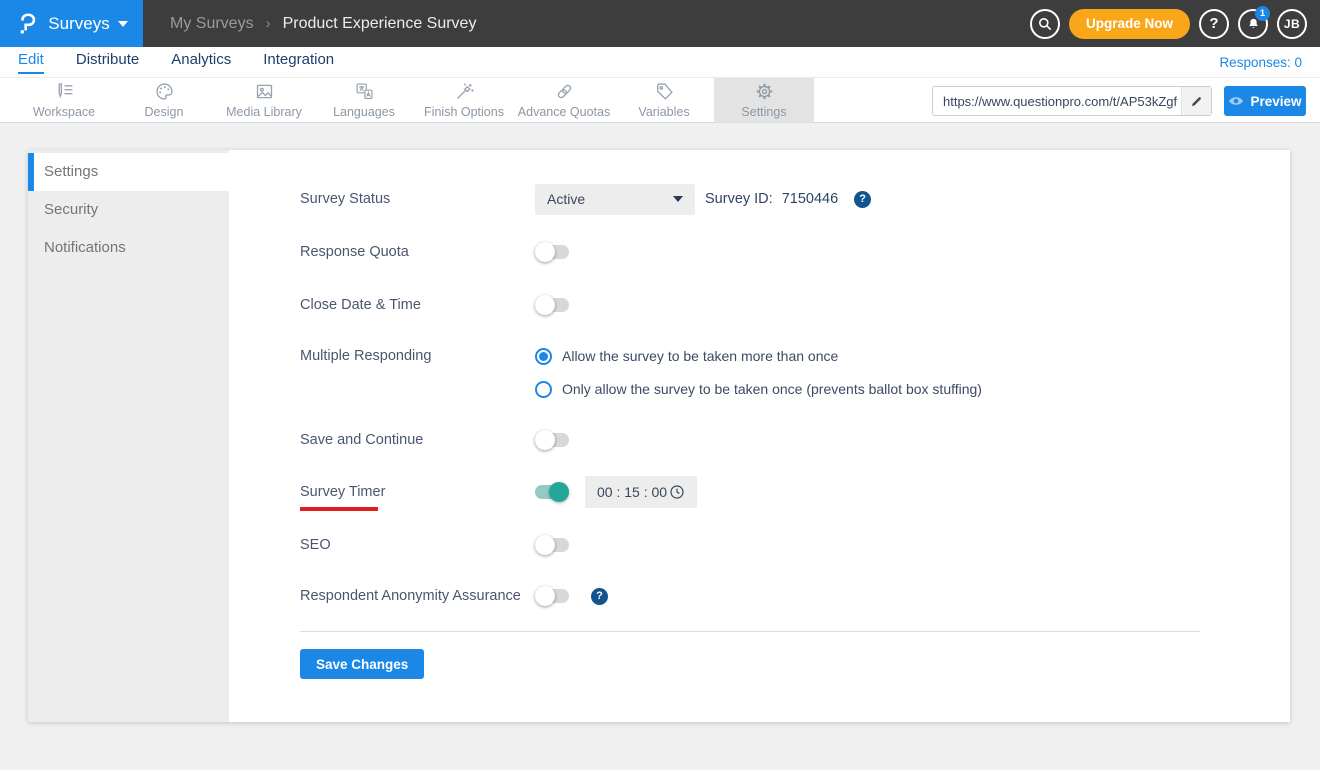  I want to click on gear-icon, so click(764, 91).